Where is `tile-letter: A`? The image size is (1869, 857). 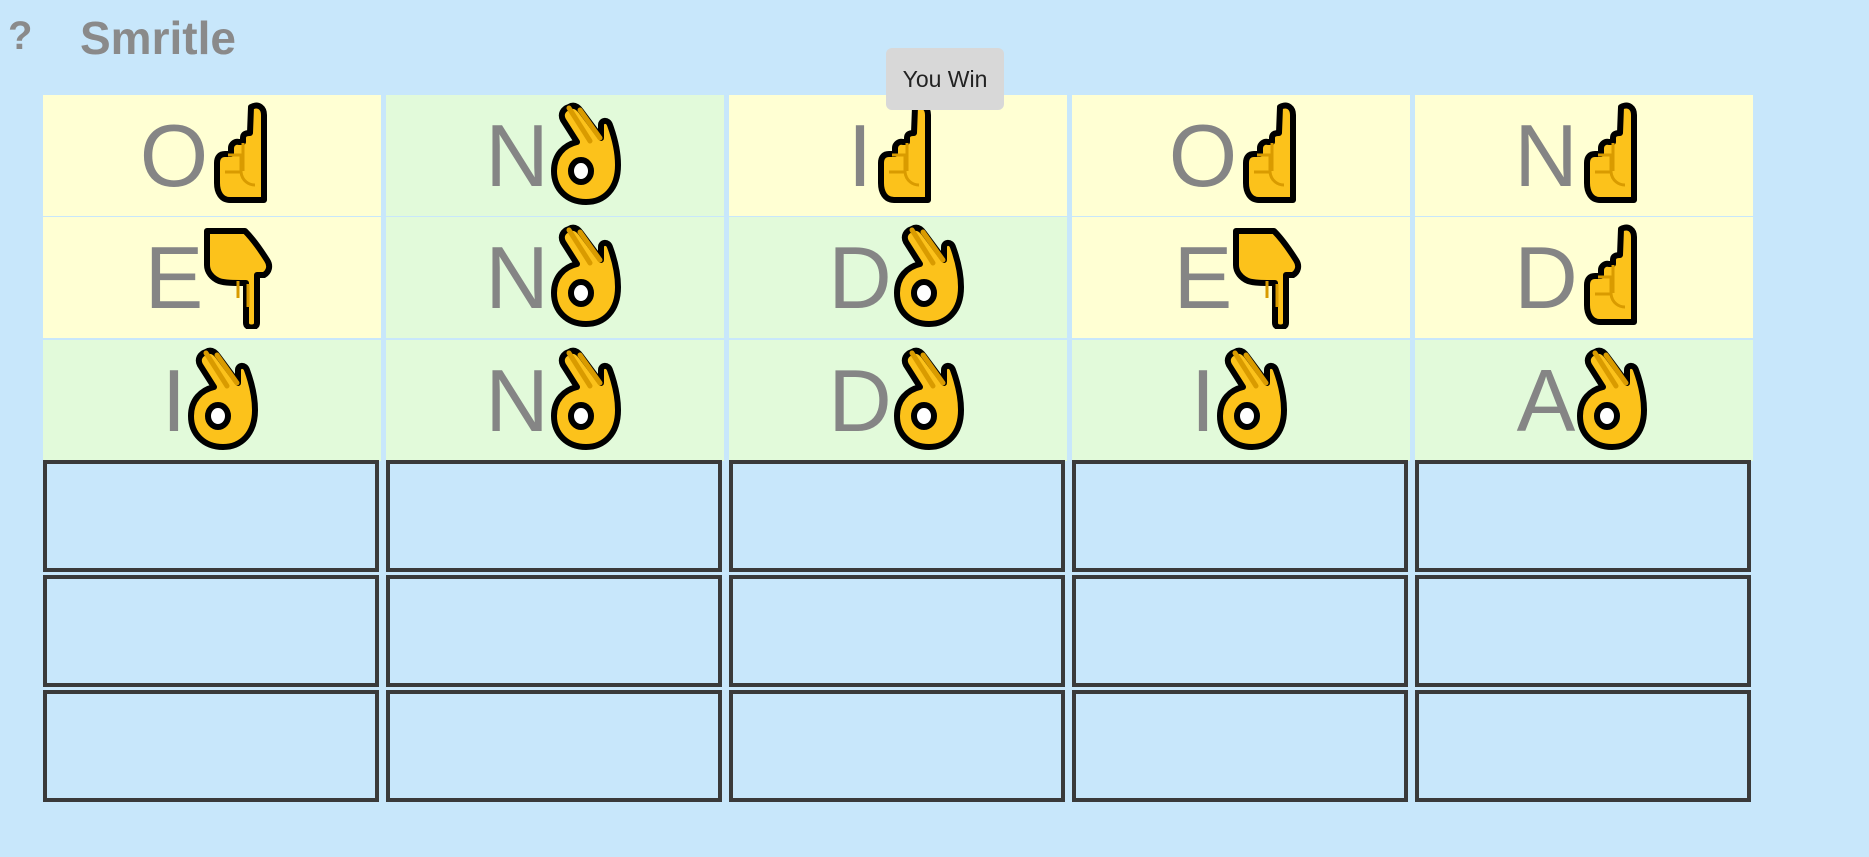 tile-letter: A is located at coordinates (1546, 400).